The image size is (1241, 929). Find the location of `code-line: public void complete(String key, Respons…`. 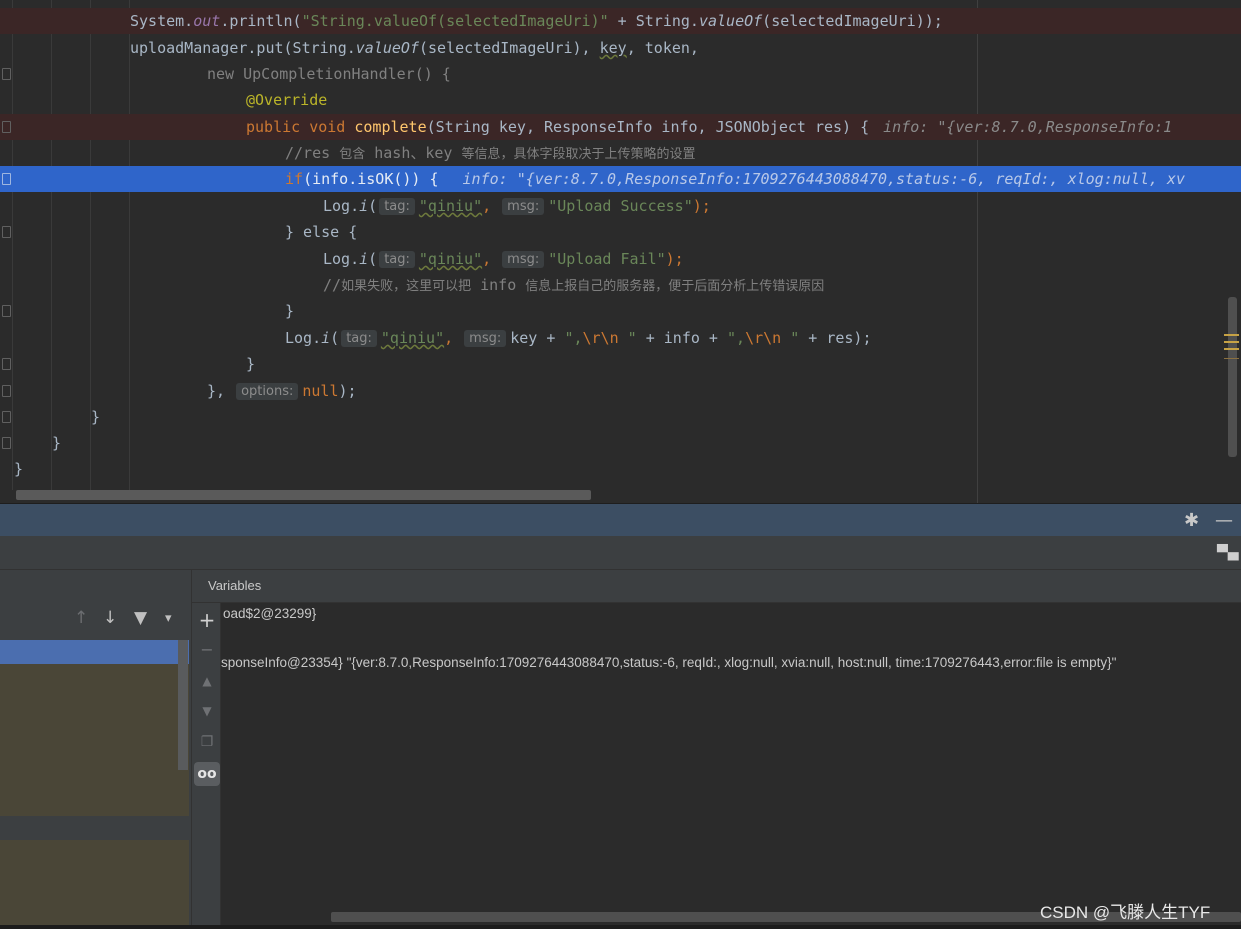

code-line: public void complete(String key, Respons… is located at coordinates (620, 127).